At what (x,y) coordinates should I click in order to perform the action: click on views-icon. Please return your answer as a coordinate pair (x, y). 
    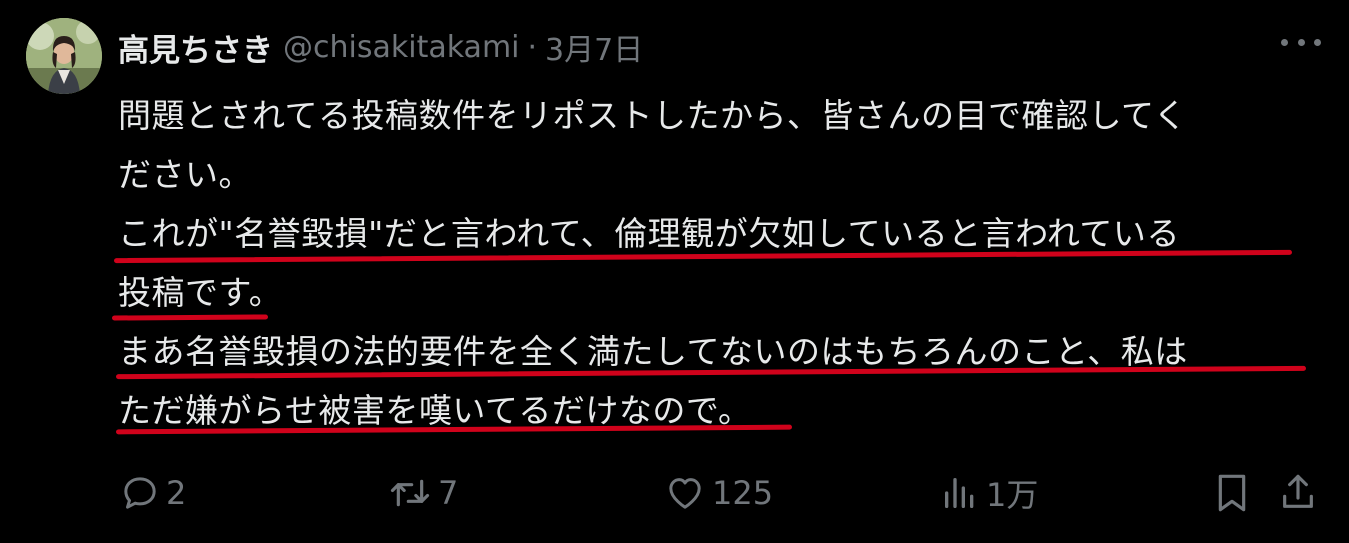
    Looking at the image, I should click on (959, 493).